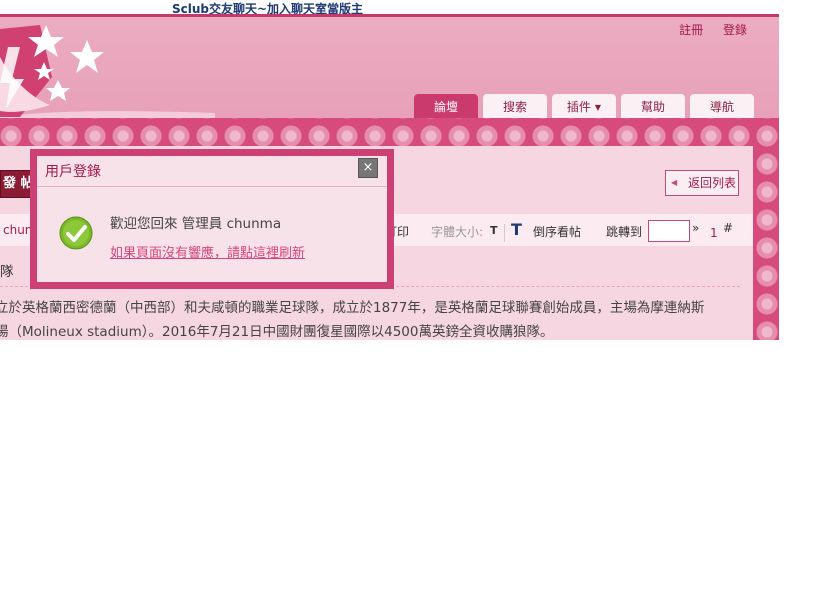 Image resolution: width=820 pixels, height=615 pixels. I want to click on tab-navigation: 導航, so click(722, 106).